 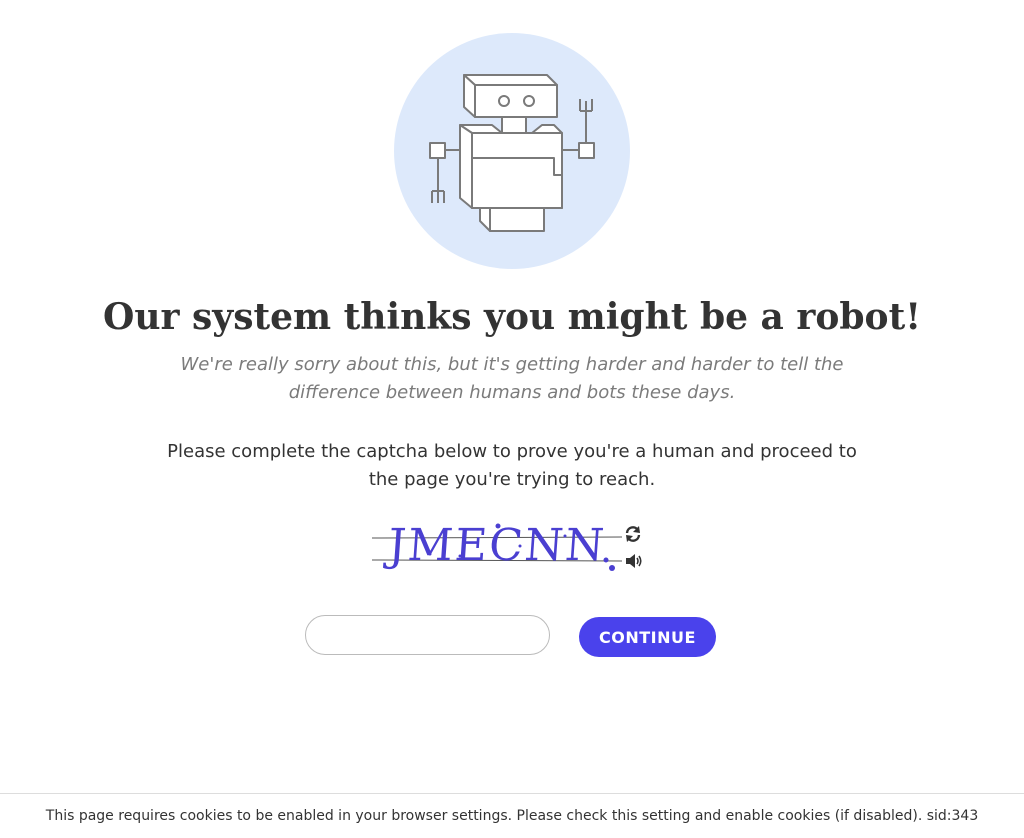 I want to click on refresh-icon, so click(x=633, y=534).